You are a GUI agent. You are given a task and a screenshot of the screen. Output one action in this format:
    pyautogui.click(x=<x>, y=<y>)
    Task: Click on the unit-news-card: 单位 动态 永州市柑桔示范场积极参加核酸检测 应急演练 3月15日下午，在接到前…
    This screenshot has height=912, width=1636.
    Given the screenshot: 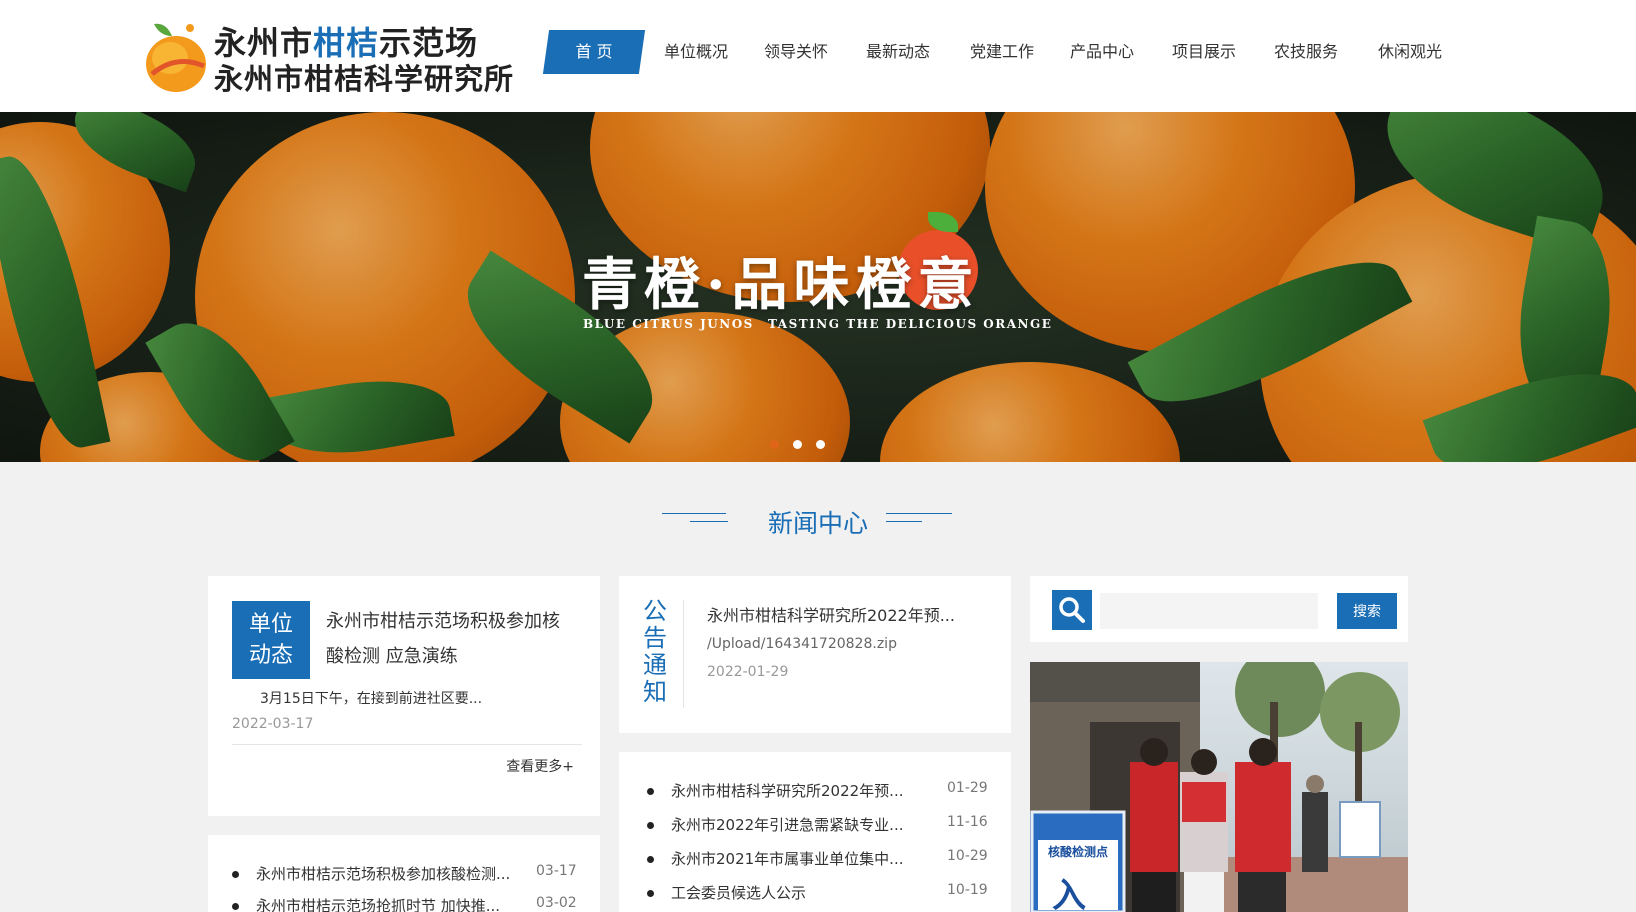 What is the action you would take?
    pyautogui.click(x=404, y=696)
    